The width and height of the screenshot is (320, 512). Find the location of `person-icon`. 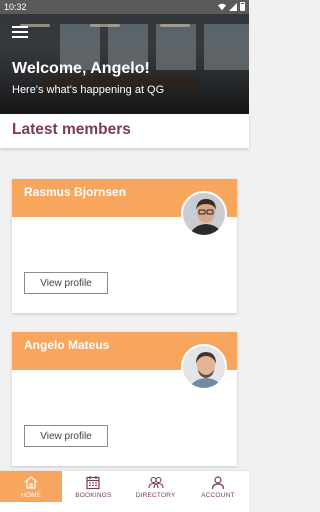

person-icon is located at coordinates (217, 483).